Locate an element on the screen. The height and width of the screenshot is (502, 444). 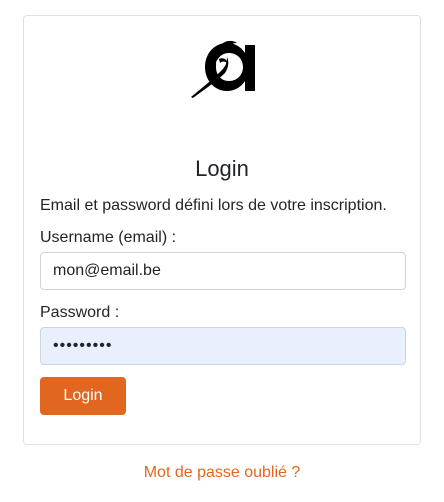
login-button: Login is located at coordinates (83, 396).